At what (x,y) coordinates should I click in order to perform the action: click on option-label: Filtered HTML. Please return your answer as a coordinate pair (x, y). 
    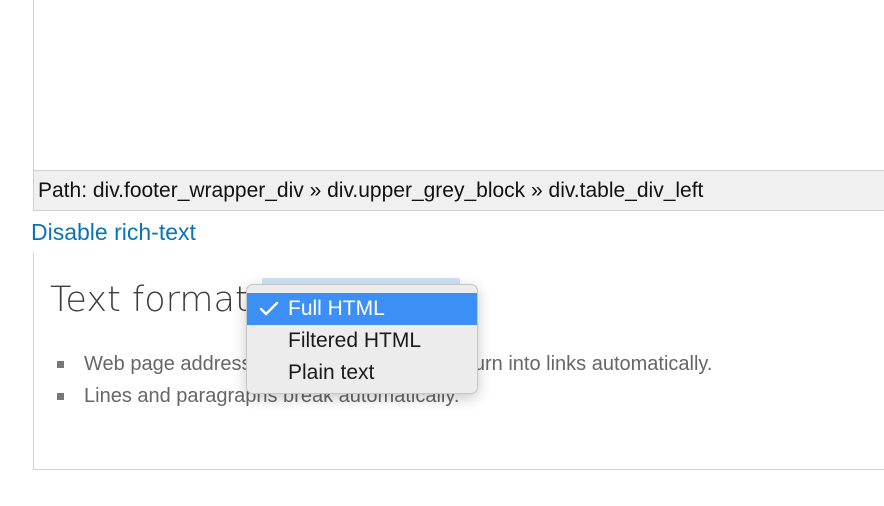
    Looking at the image, I should click on (355, 340).